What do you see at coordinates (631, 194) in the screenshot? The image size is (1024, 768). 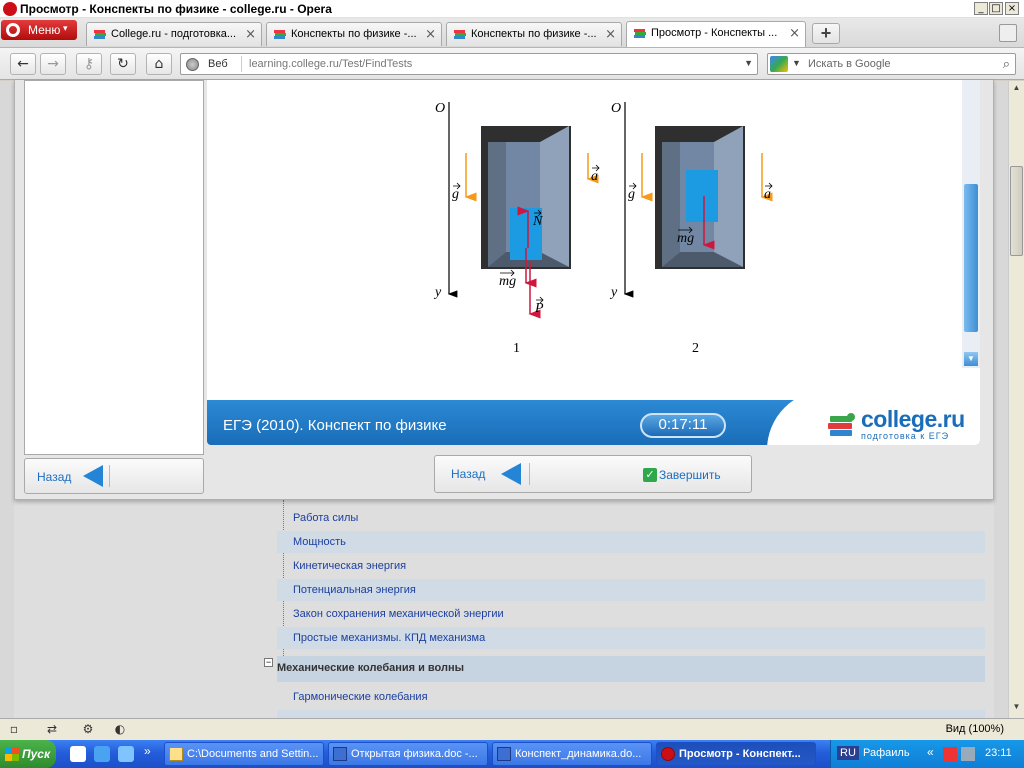 I see `g-label: g` at bounding box center [631, 194].